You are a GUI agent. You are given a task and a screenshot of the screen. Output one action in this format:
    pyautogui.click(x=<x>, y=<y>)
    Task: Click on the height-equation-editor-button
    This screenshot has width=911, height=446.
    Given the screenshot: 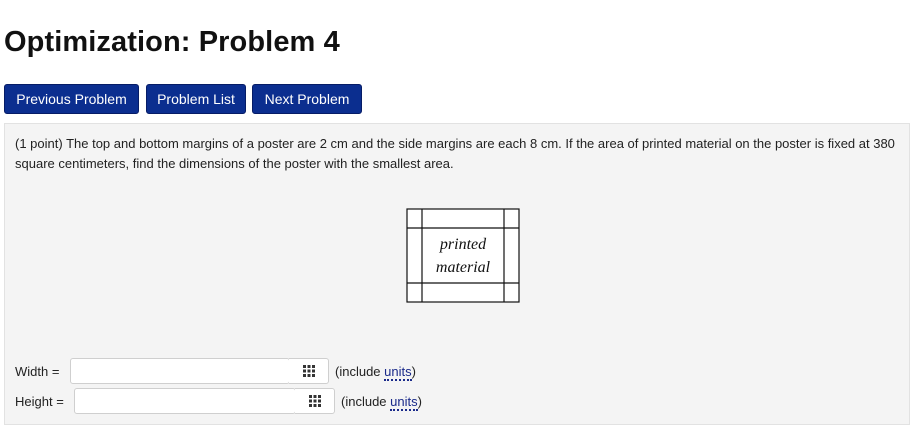 What is the action you would take?
    pyautogui.click(x=315, y=401)
    